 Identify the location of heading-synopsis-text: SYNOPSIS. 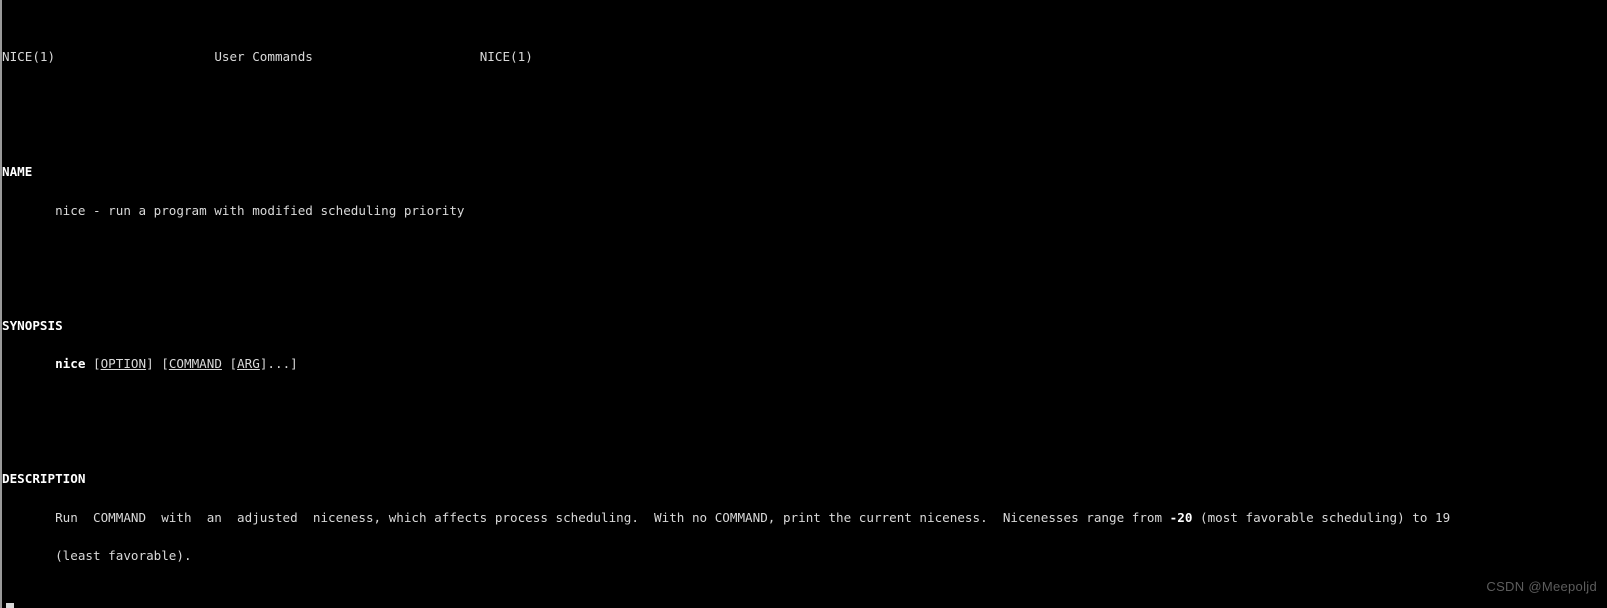
(32, 325).